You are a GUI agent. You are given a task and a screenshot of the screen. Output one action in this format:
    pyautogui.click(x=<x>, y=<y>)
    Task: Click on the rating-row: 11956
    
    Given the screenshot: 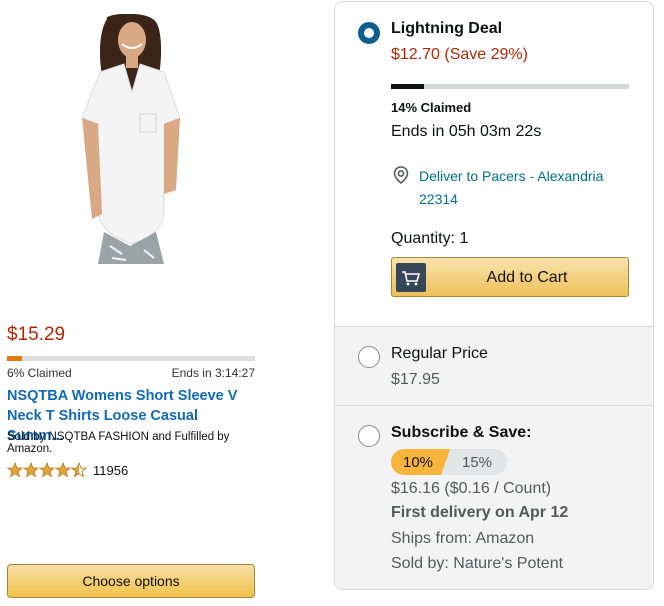 What is the action you would take?
    pyautogui.click(x=67, y=470)
    